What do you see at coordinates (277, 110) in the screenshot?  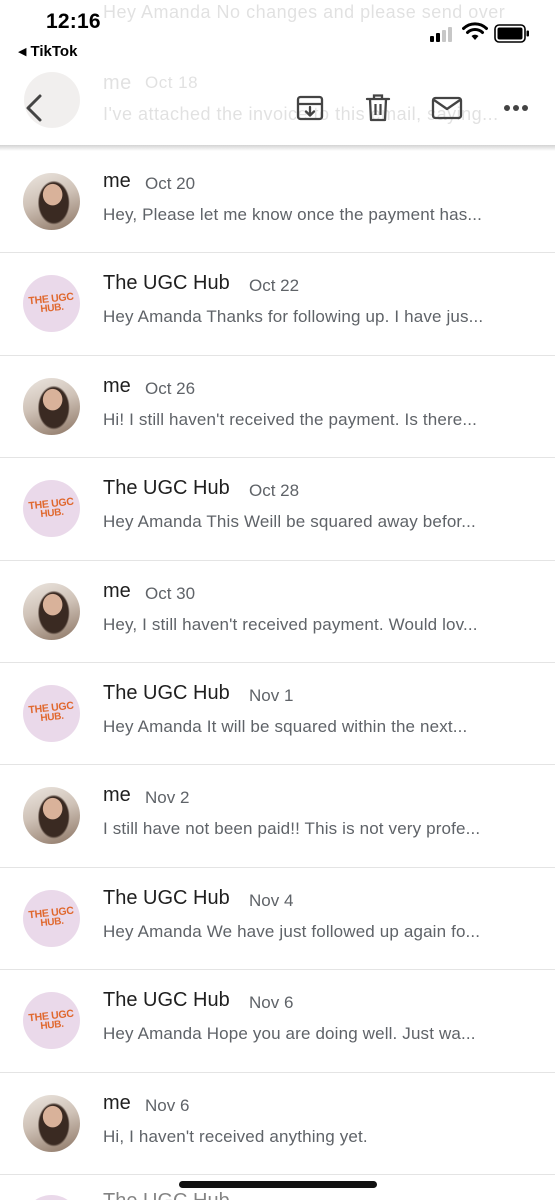 I see `thread-toolbar` at bounding box center [277, 110].